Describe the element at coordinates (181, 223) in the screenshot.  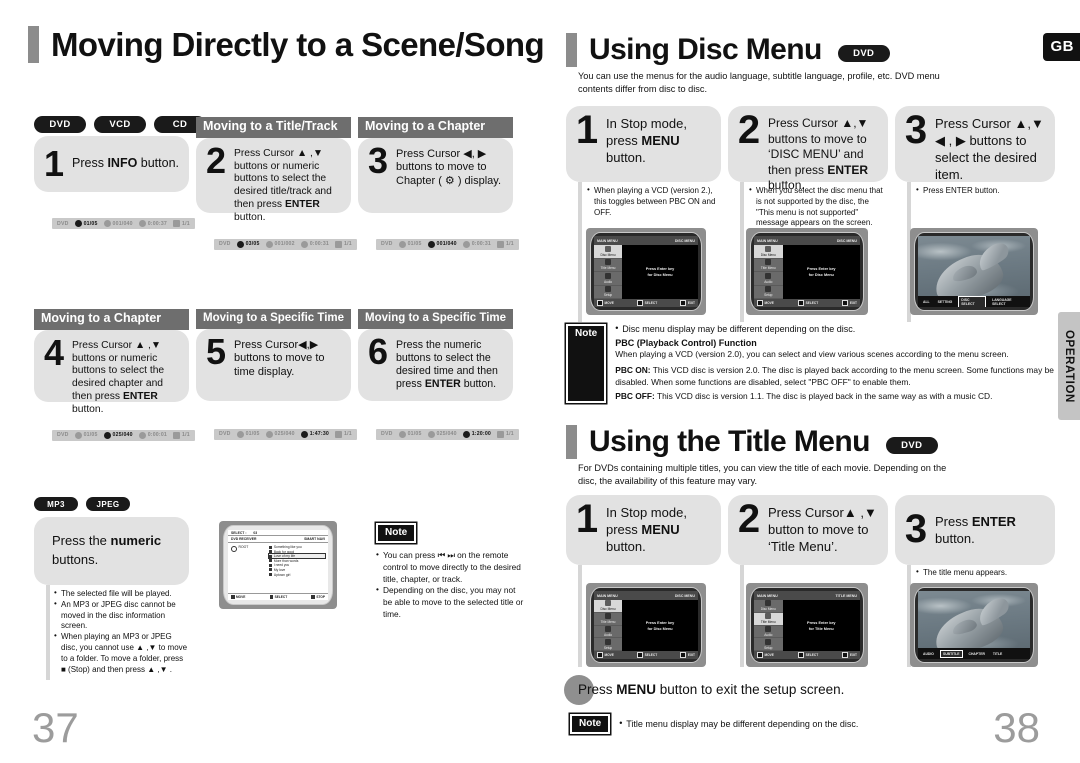
I see `osd-1-audio: 1/1` at that location.